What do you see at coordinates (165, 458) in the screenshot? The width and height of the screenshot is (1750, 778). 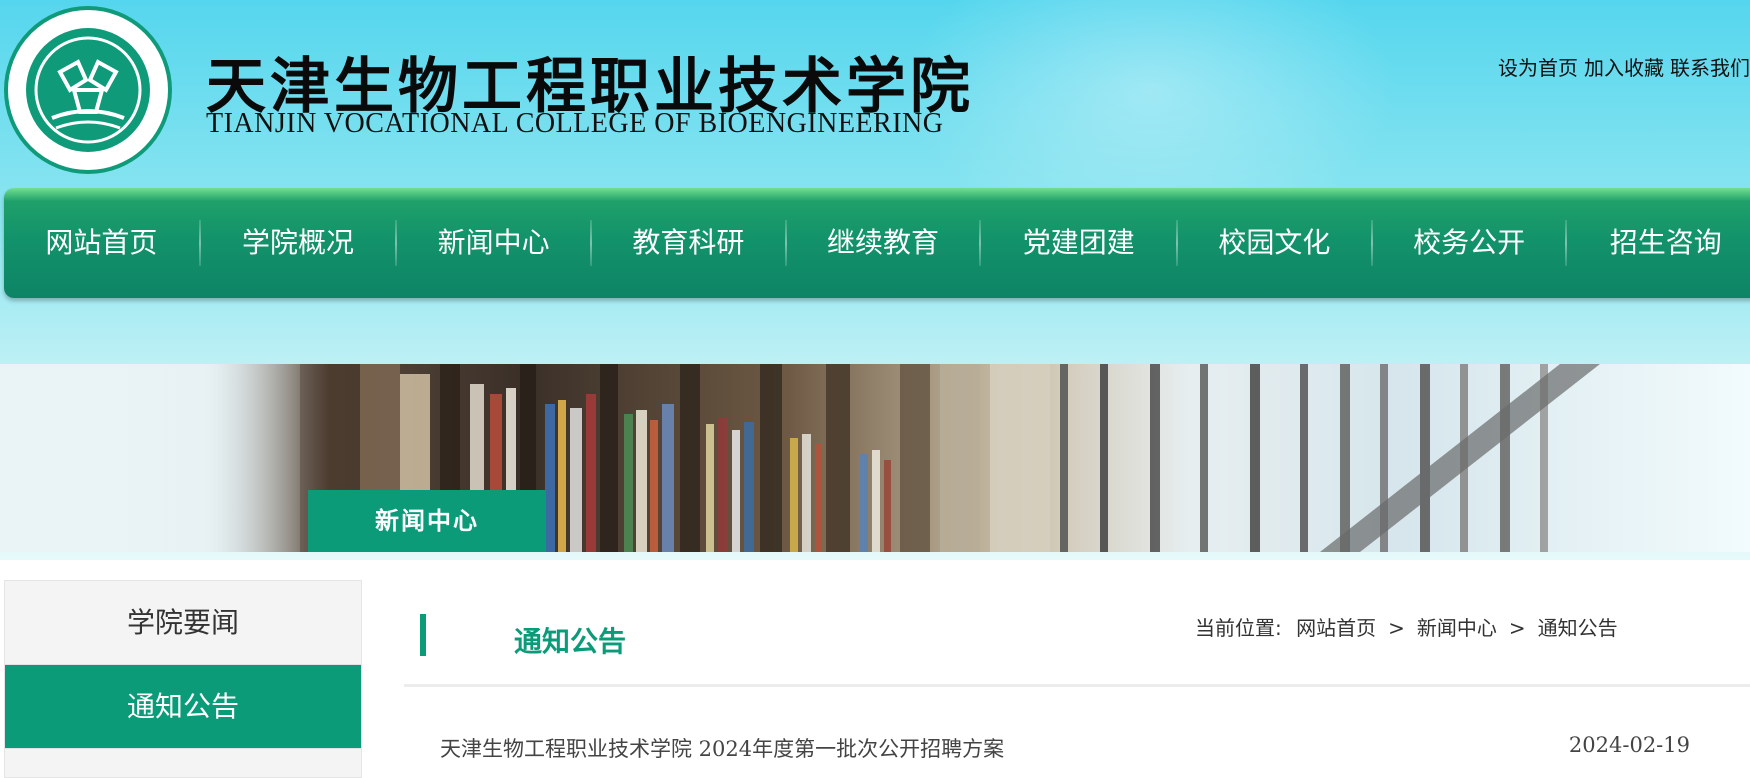 I see `banner-fade` at bounding box center [165, 458].